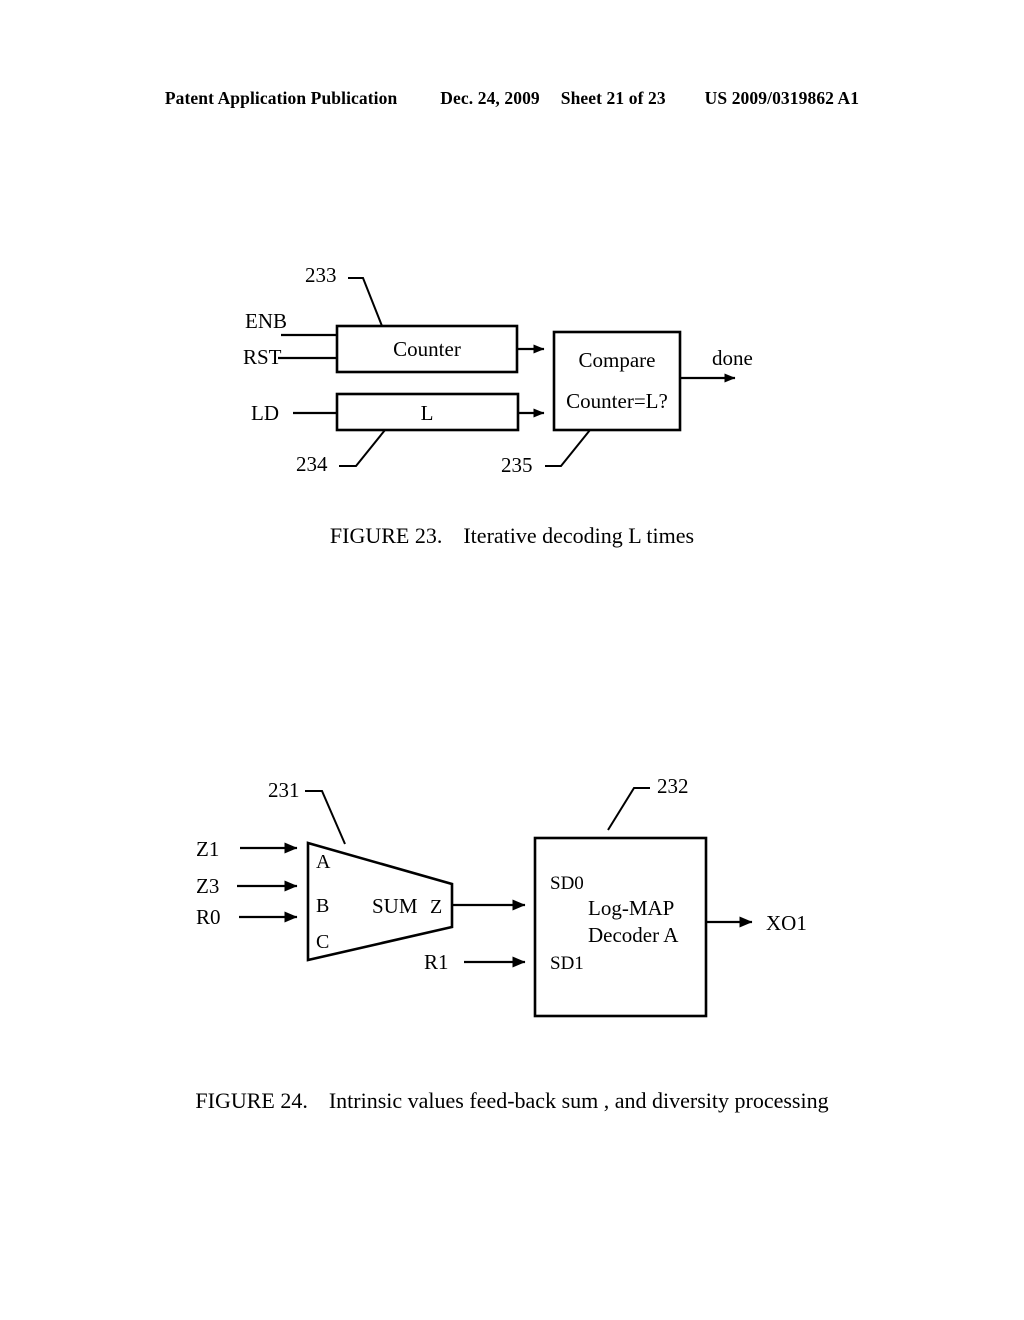 Image resolution: width=1024 pixels, height=1320 pixels. Describe the element at coordinates (613, 98) in the screenshot. I see `header-sheet-number: Sheet 21 of 23` at that location.